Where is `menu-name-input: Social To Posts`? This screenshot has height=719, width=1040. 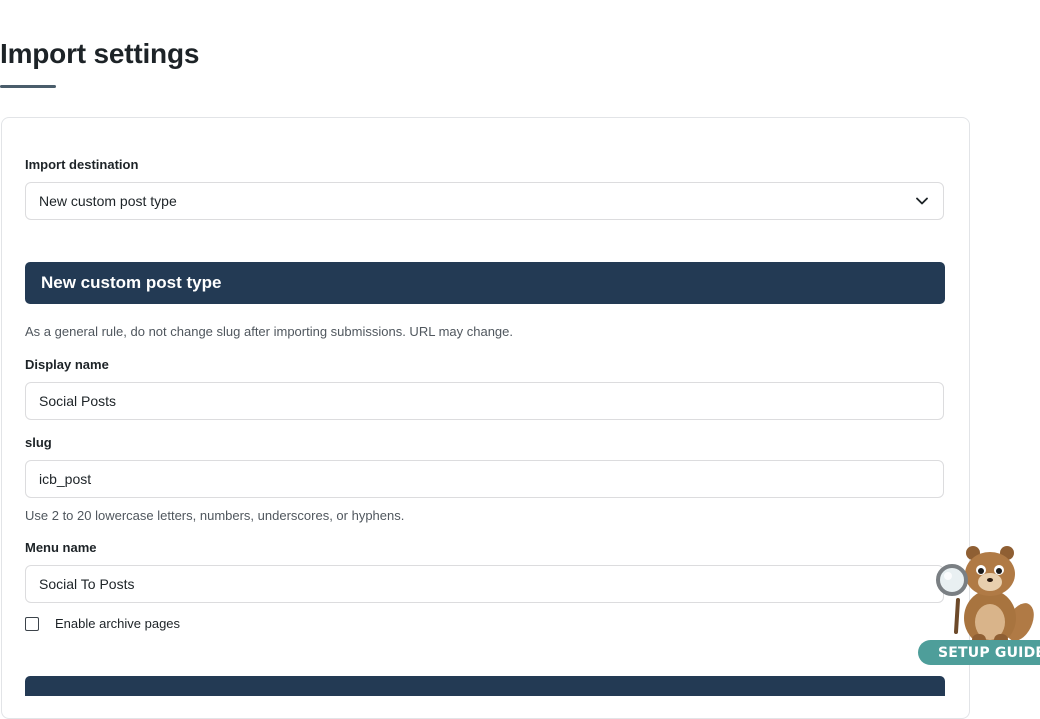
menu-name-input: Social To Posts is located at coordinates (484, 584).